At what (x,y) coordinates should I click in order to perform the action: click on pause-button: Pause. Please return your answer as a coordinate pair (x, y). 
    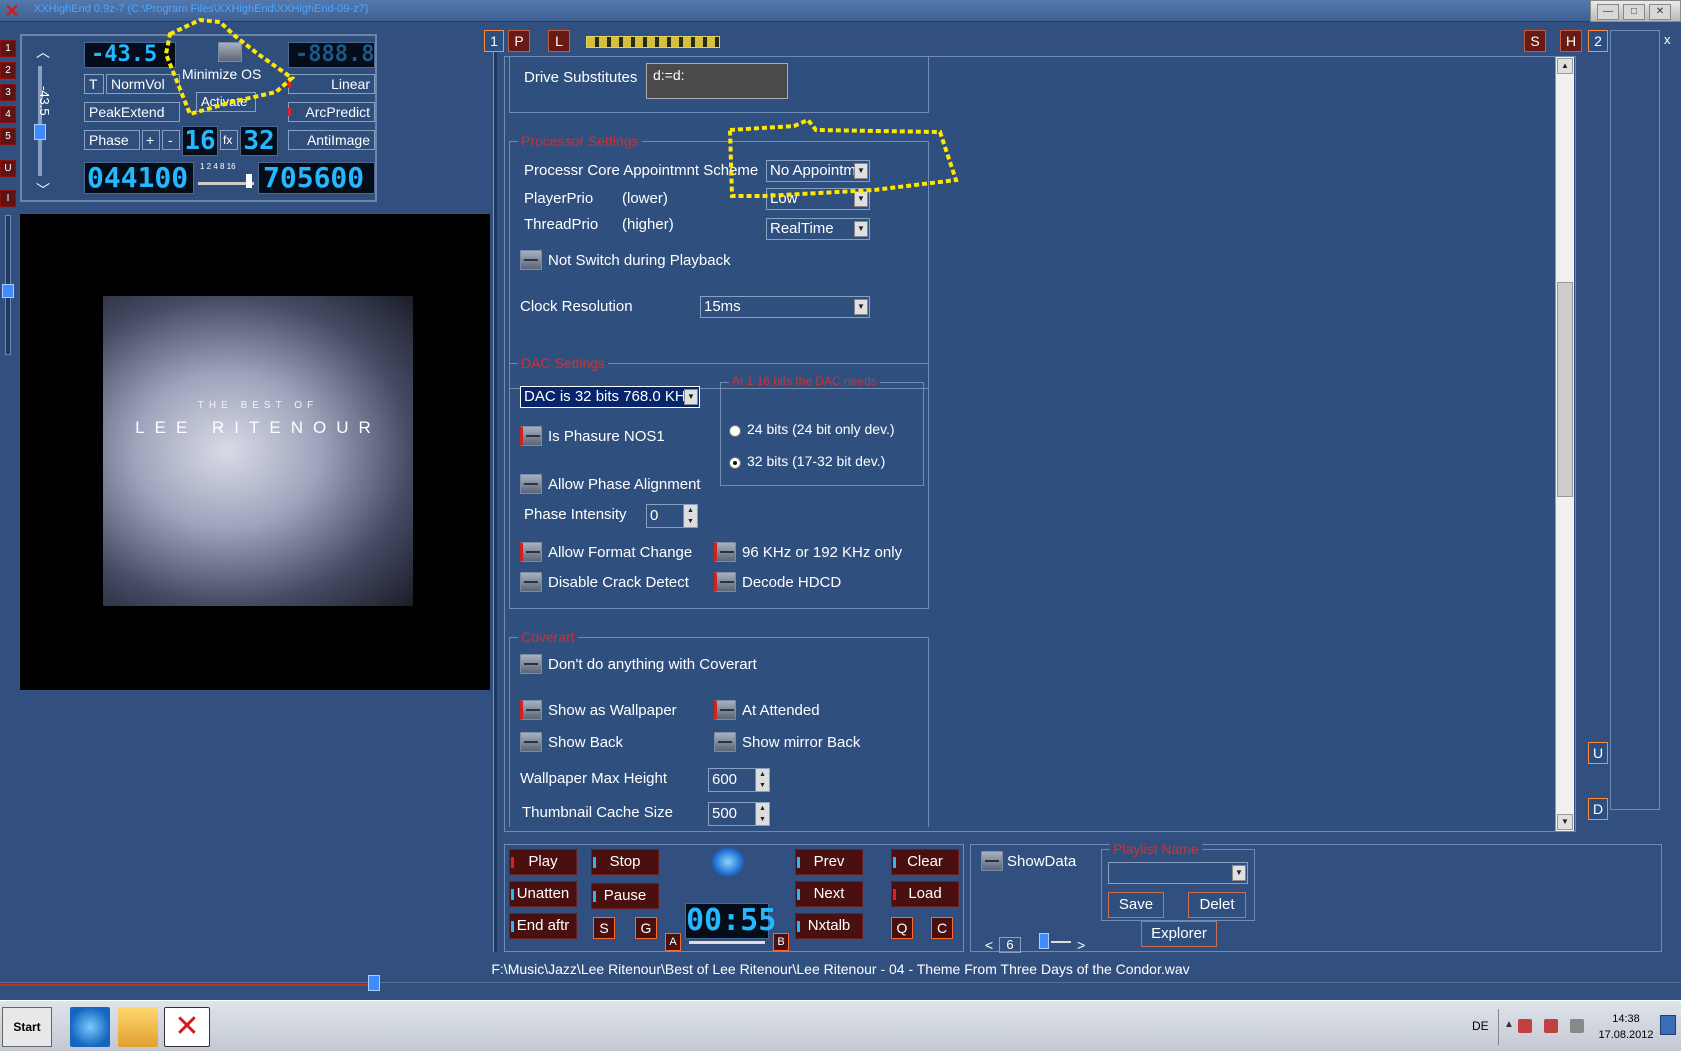
    Looking at the image, I should click on (625, 896).